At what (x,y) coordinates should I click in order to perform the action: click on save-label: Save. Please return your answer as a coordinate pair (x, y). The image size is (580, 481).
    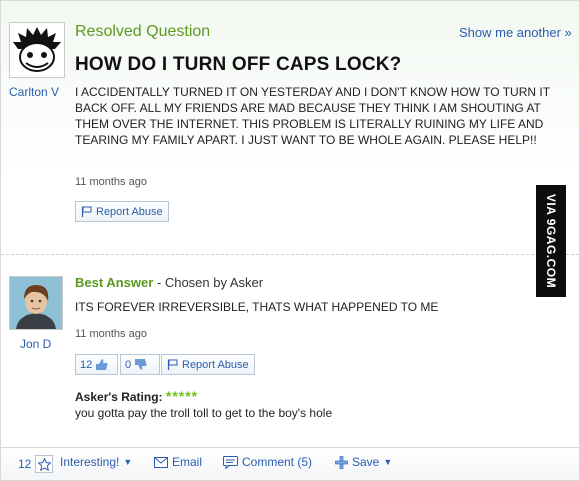
    Looking at the image, I should click on (366, 462).